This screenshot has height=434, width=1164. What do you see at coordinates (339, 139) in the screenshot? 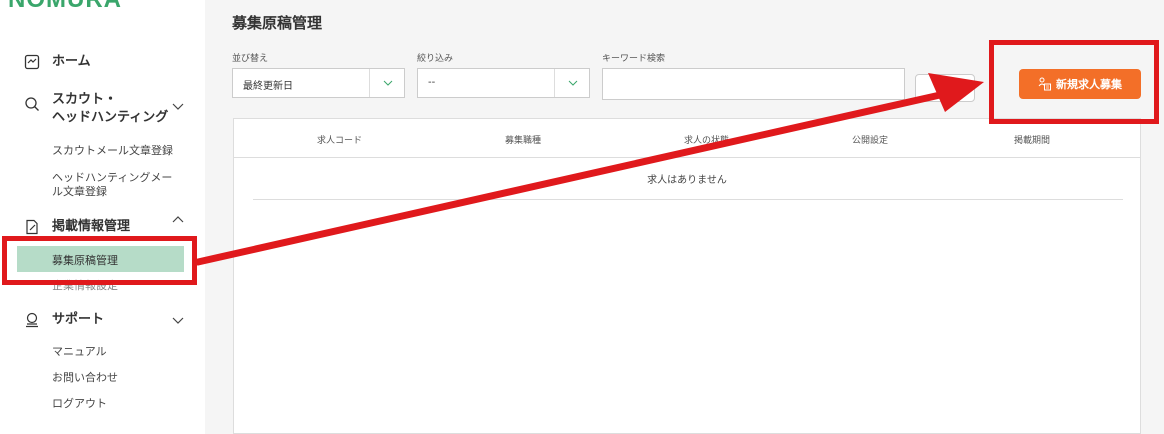
I see `column-header: 求人コード` at bounding box center [339, 139].